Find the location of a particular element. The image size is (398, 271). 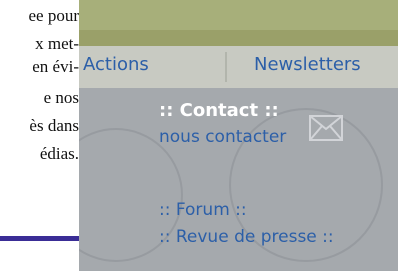

contact-link: nous contacter is located at coordinates (222, 137).